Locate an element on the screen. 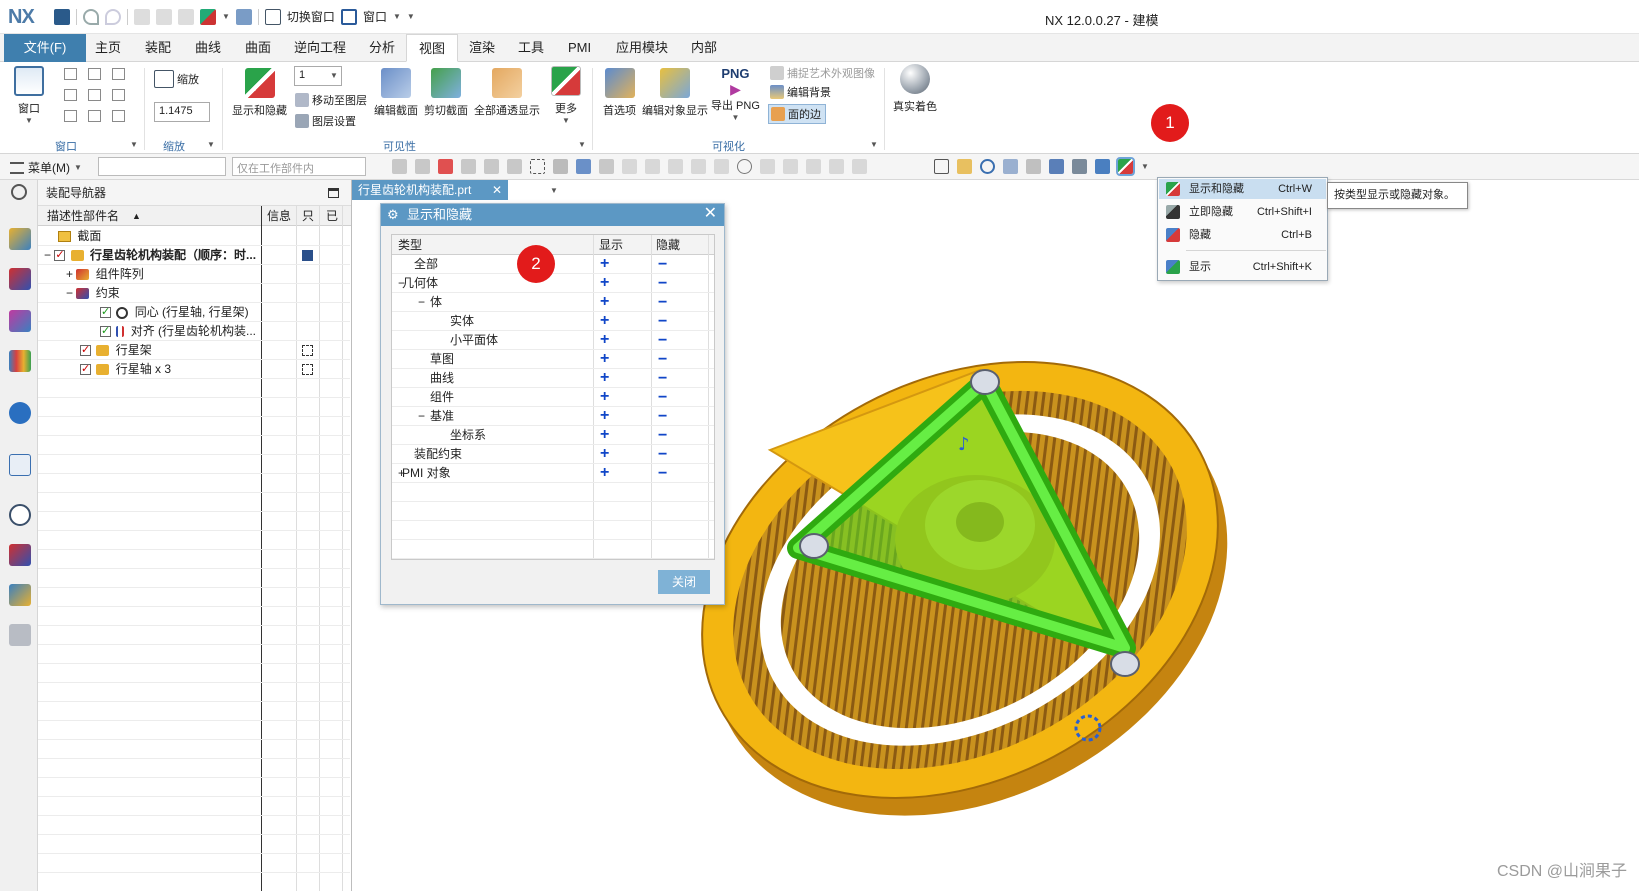  layout-grid2-icon is located at coordinates (94, 116).